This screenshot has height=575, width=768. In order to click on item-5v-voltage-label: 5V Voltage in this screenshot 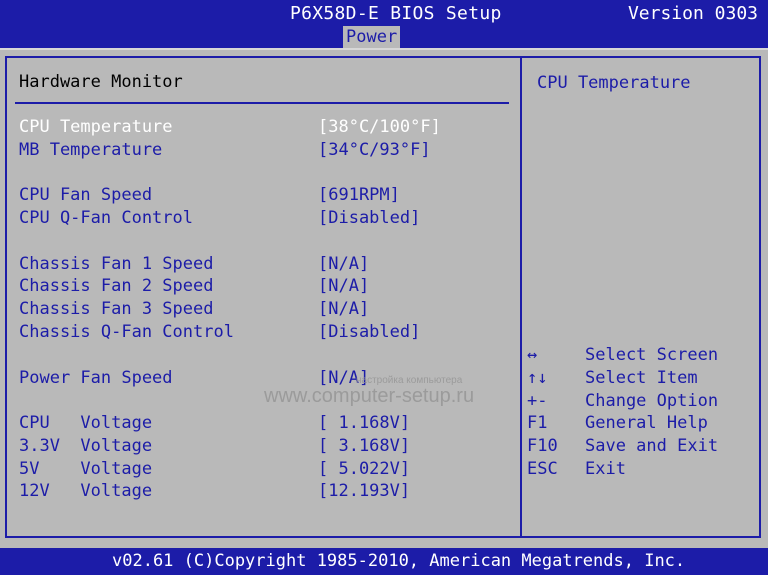, I will do `click(85, 469)`.